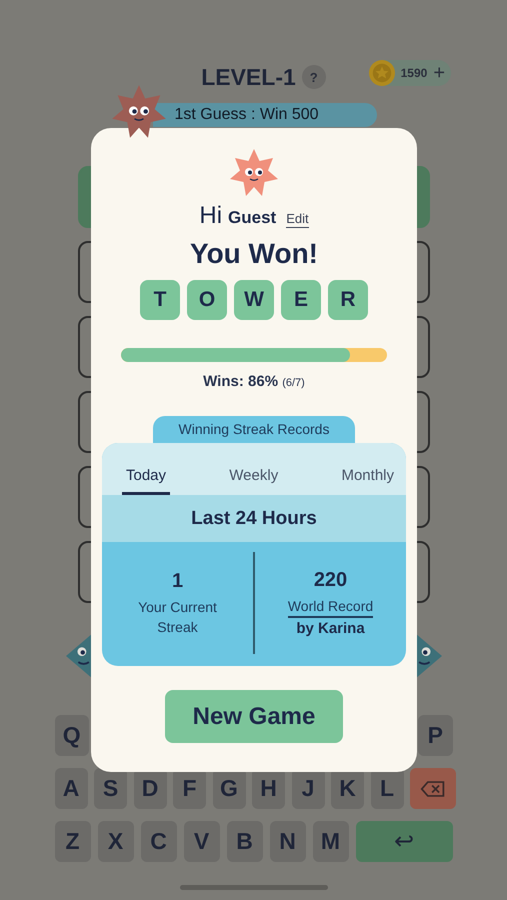  Describe the element at coordinates (314, 77) in the screenshot. I see `help-button: ?` at that location.